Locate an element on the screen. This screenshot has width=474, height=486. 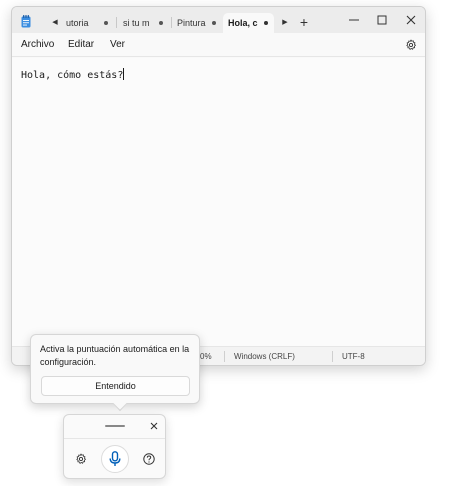
tab-4-active: Hola, c is located at coordinates (248, 23).